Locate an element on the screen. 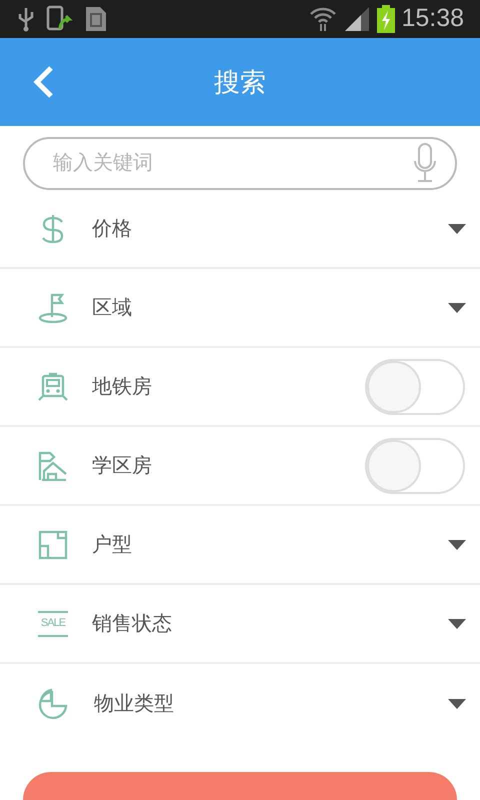 The width and height of the screenshot is (480, 800). tablet-upload-icon is located at coordinates (60, 19).